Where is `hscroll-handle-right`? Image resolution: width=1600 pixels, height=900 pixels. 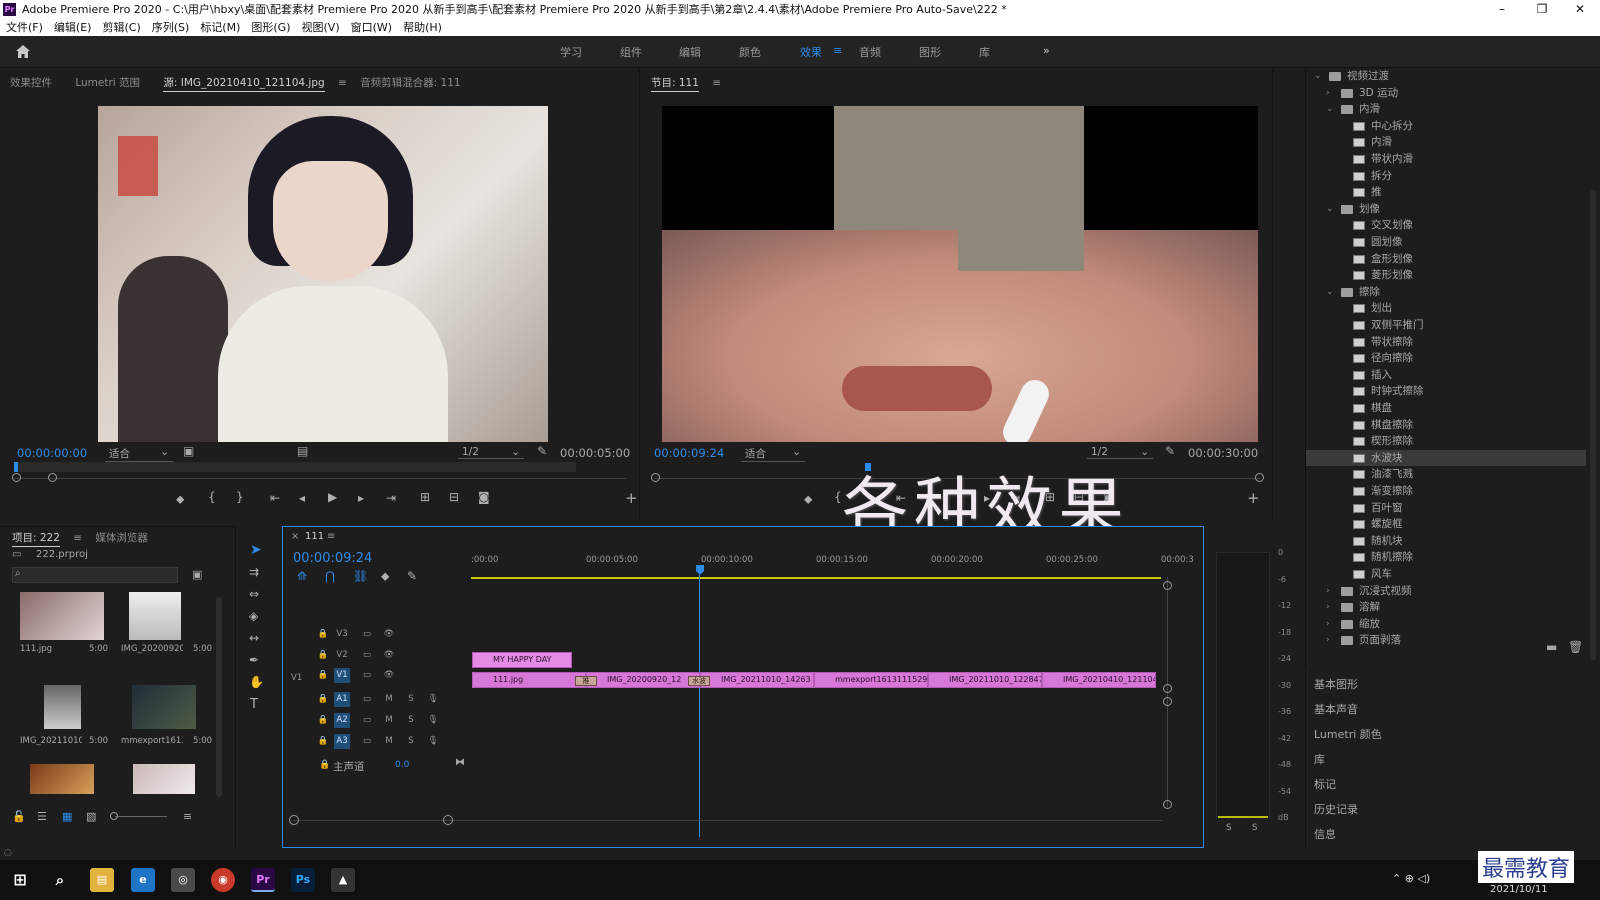 hscroll-handle-right is located at coordinates (448, 820).